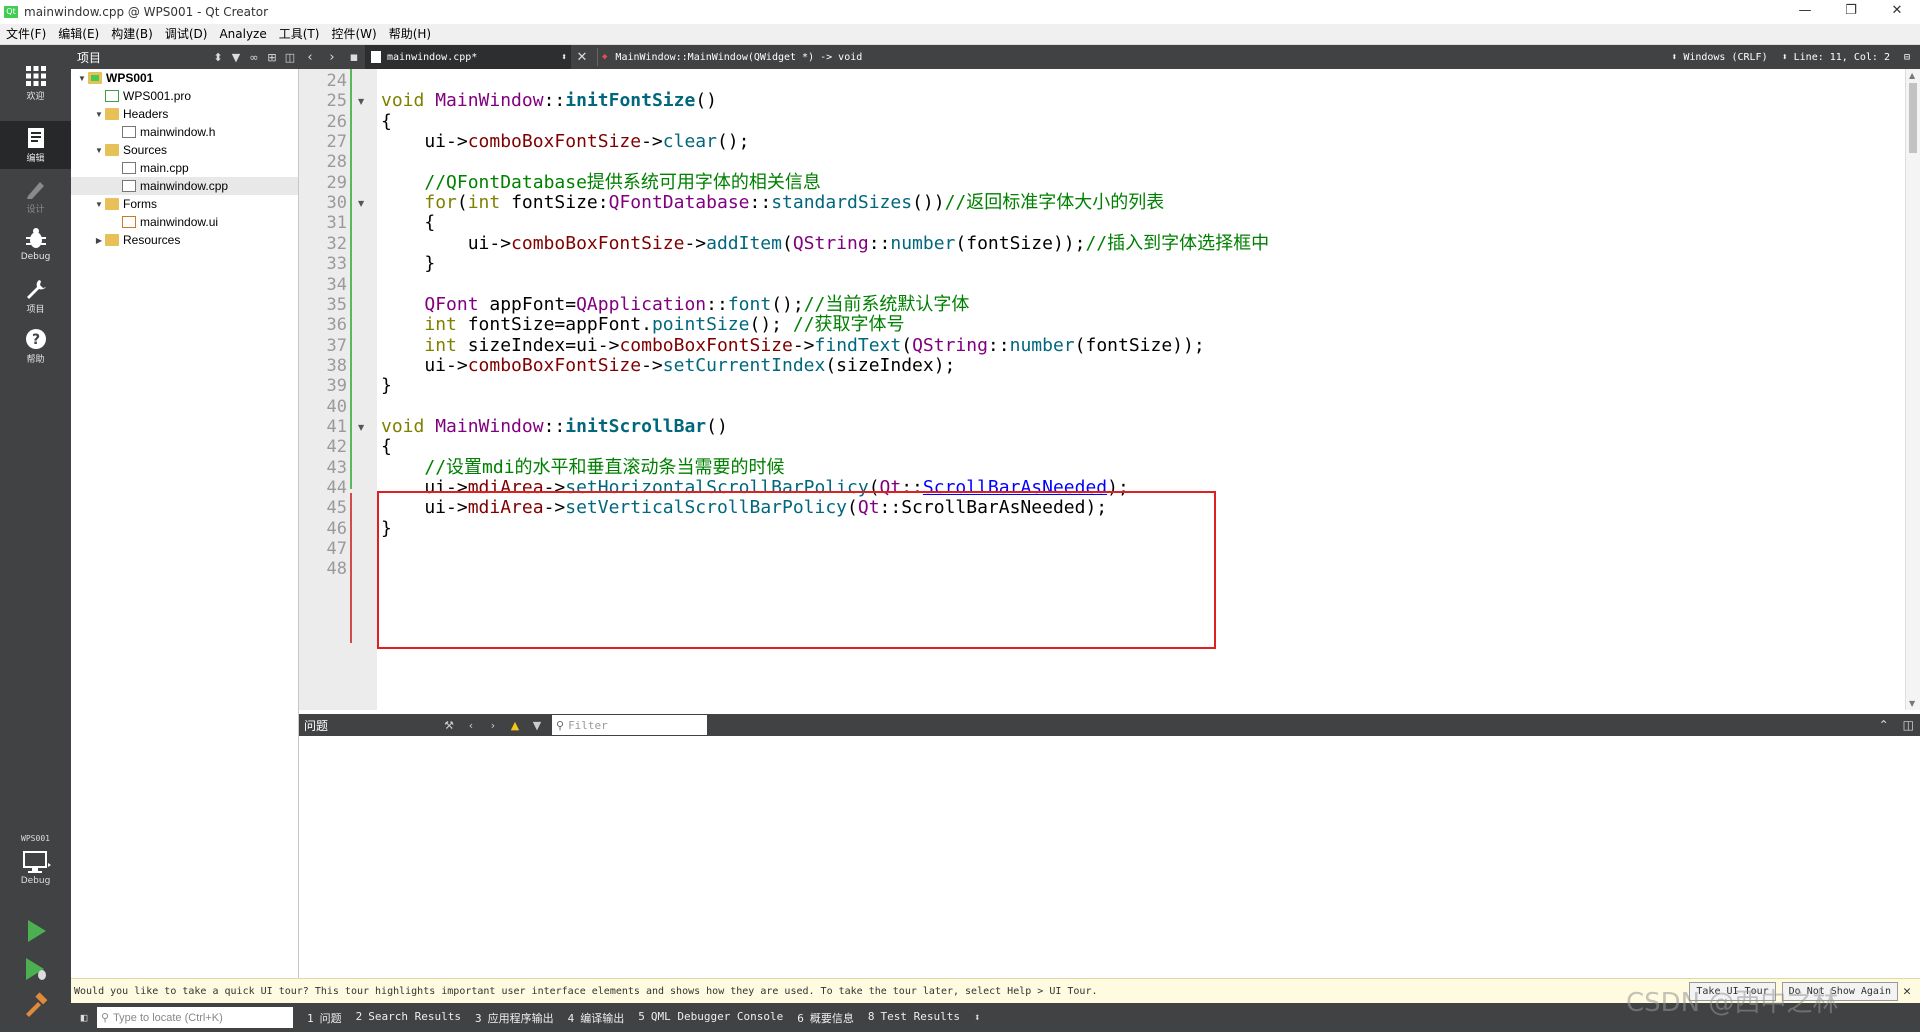 The width and height of the screenshot is (1920, 1032). What do you see at coordinates (184, 132) in the screenshot?
I see `tree-item: mainwindow.h` at bounding box center [184, 132].